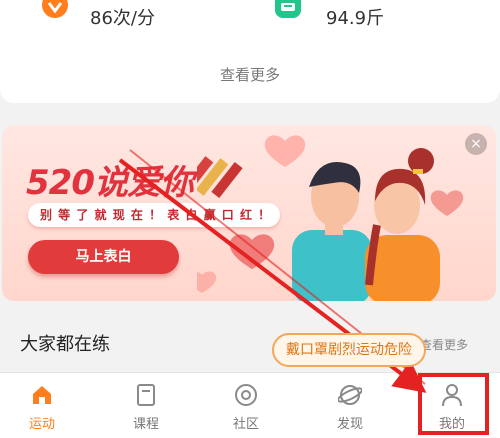 This screenshot has width=500, height=438. I want to click on home-icon, so click(42, 395).